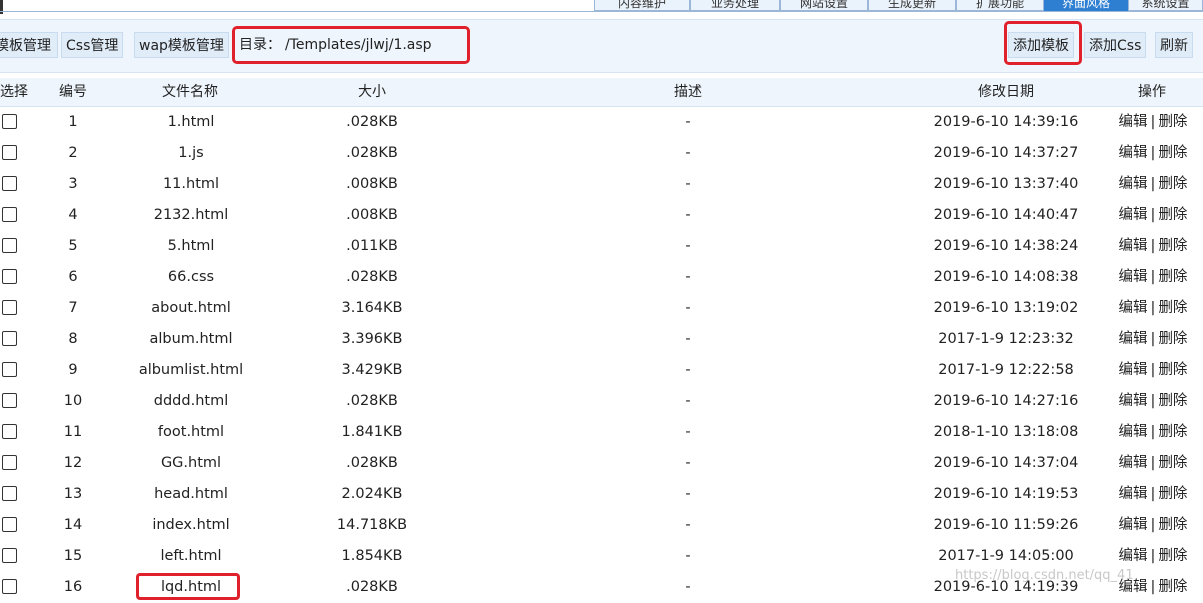 Image resolution: width=1203 pixels, height=603 pixels. I want to click on row-filename: GG.html, so click(191, 463).